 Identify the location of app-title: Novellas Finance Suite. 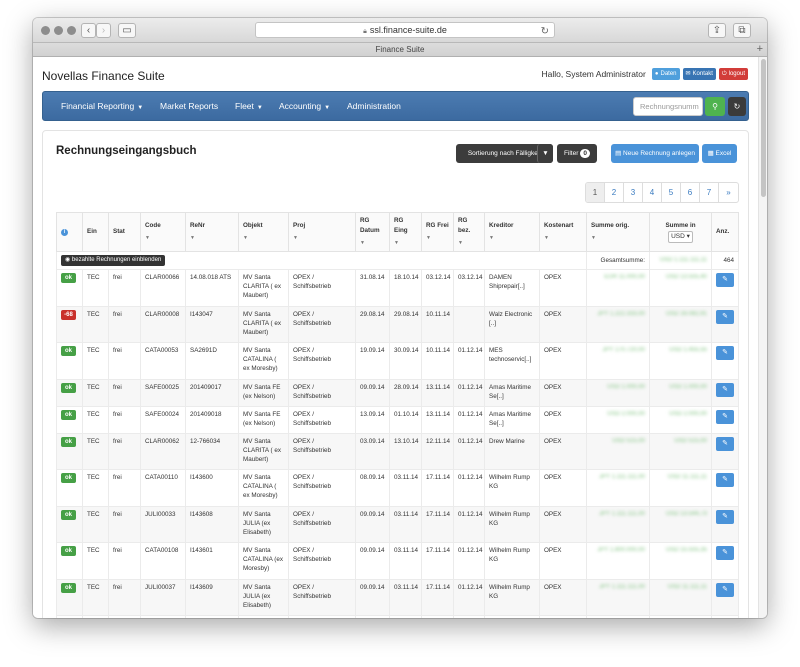
(103, 76).